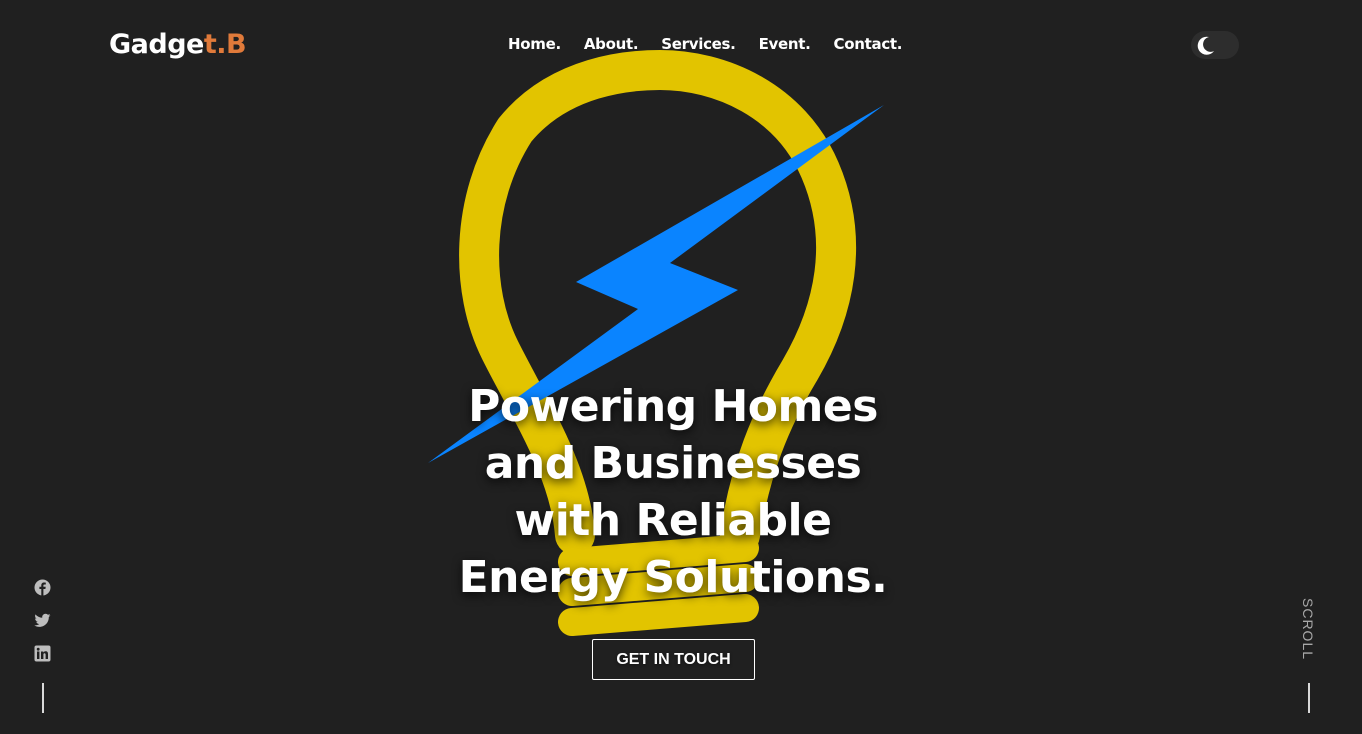 This screenshot has height=734, width=1362. What do you see at coordinates (225, 44) in the screenshot?
I see `logo-text-accent: t.B` at bounding box center [225, 44].